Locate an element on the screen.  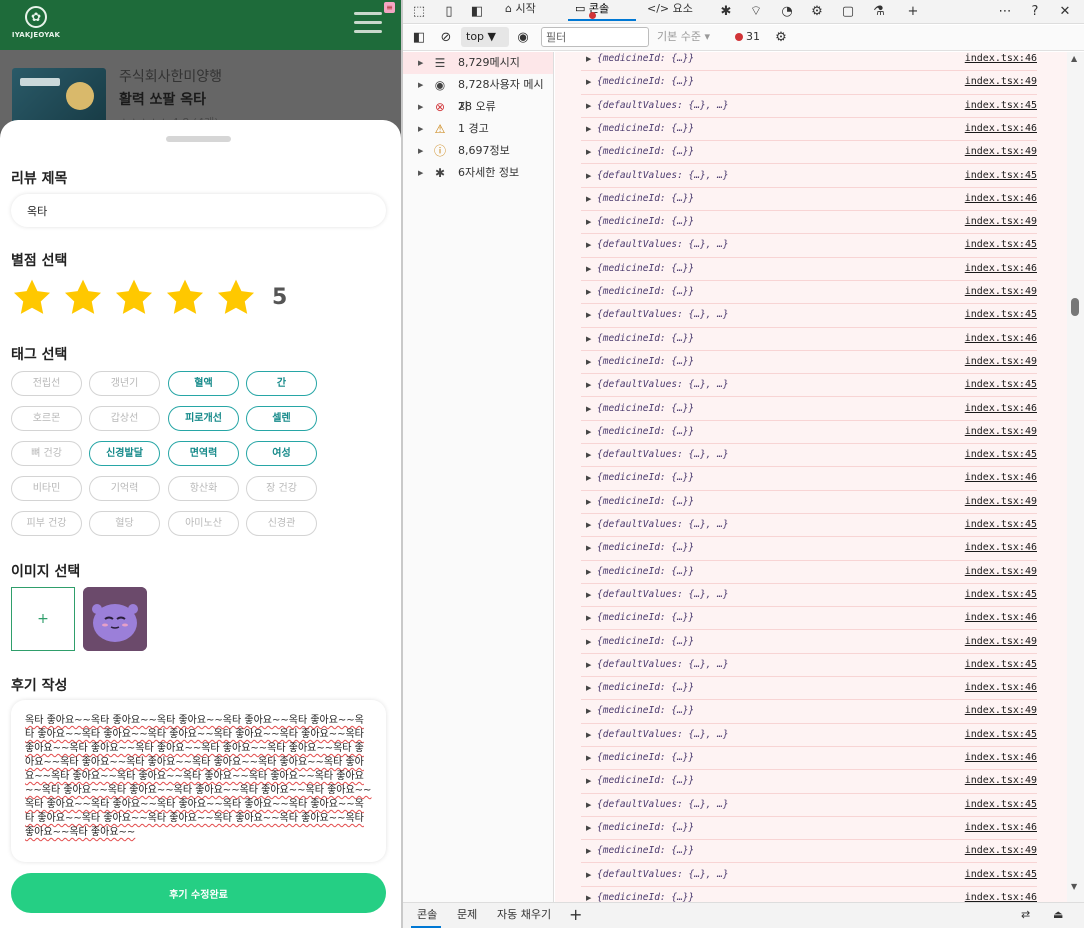
sidebar-item: ▶ ⊗ 28 오류 is located at coordinates (478, 107).